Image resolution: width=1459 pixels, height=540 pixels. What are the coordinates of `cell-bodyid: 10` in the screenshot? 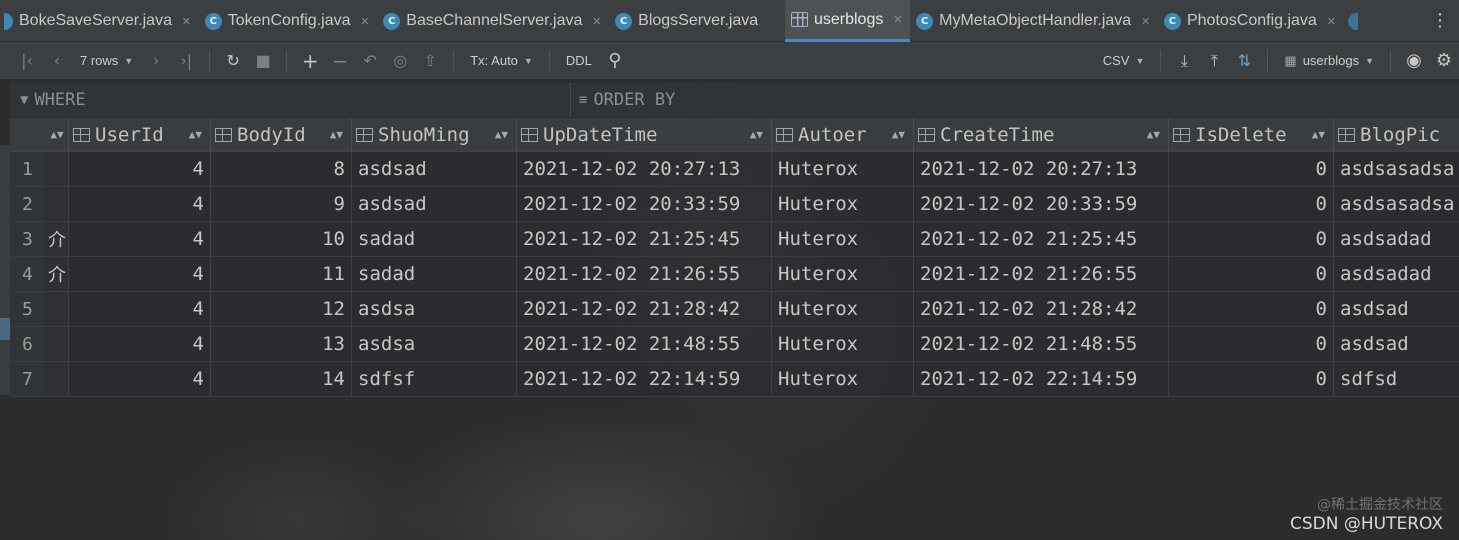 It's located at (281, 239).